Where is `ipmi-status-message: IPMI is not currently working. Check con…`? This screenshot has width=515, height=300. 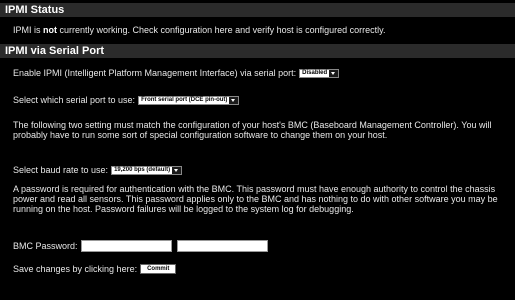 ipmi-status-message: IPMI is not currently working. Check con… is located at coordinates (256, 30).